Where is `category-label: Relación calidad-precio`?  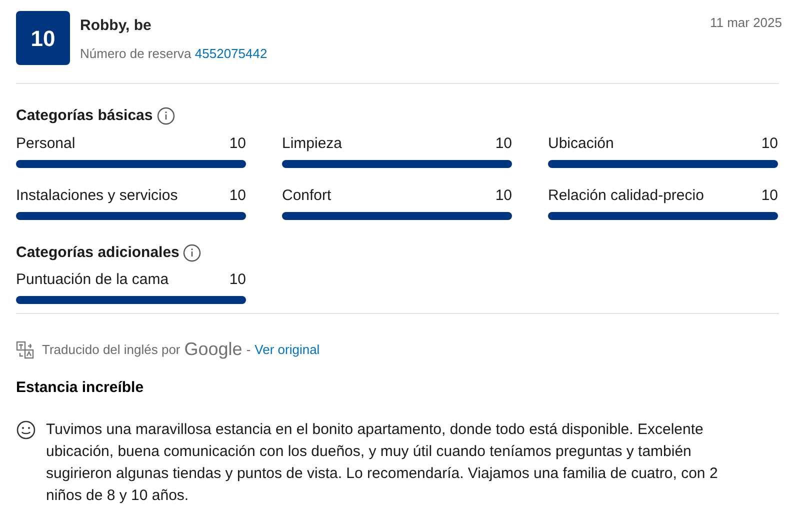
category-label: Relación calidad-precio is located at coordinates (626, 196).